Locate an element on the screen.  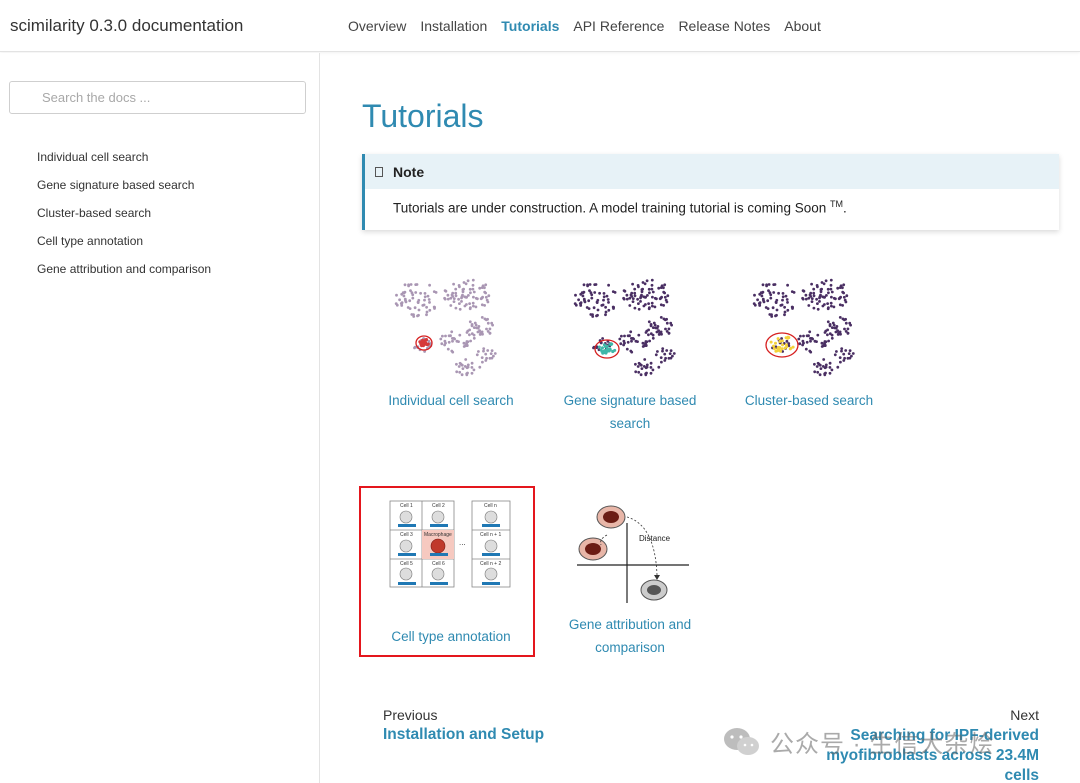
nav-about: About is located at coordinates (802, 26).